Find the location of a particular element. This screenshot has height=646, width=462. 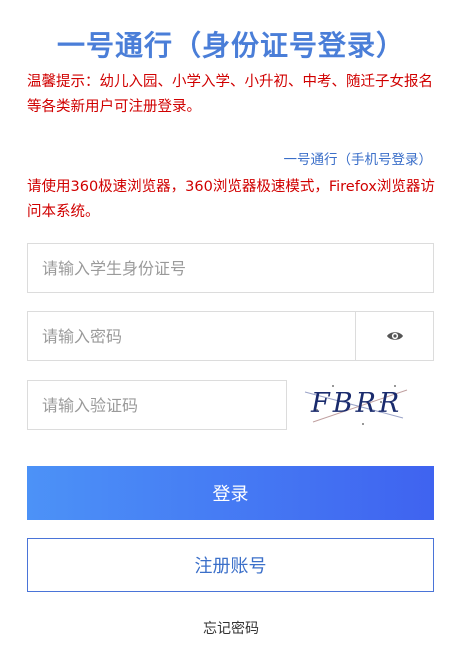

id-number-field-box is located at coordinates (230, 268).